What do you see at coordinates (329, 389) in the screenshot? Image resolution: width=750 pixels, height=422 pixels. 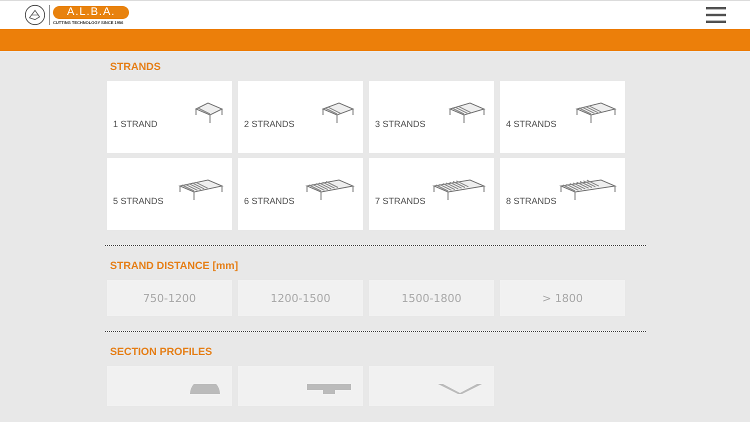 I see `beam-profile-icon` at bounding box center [329, 389].